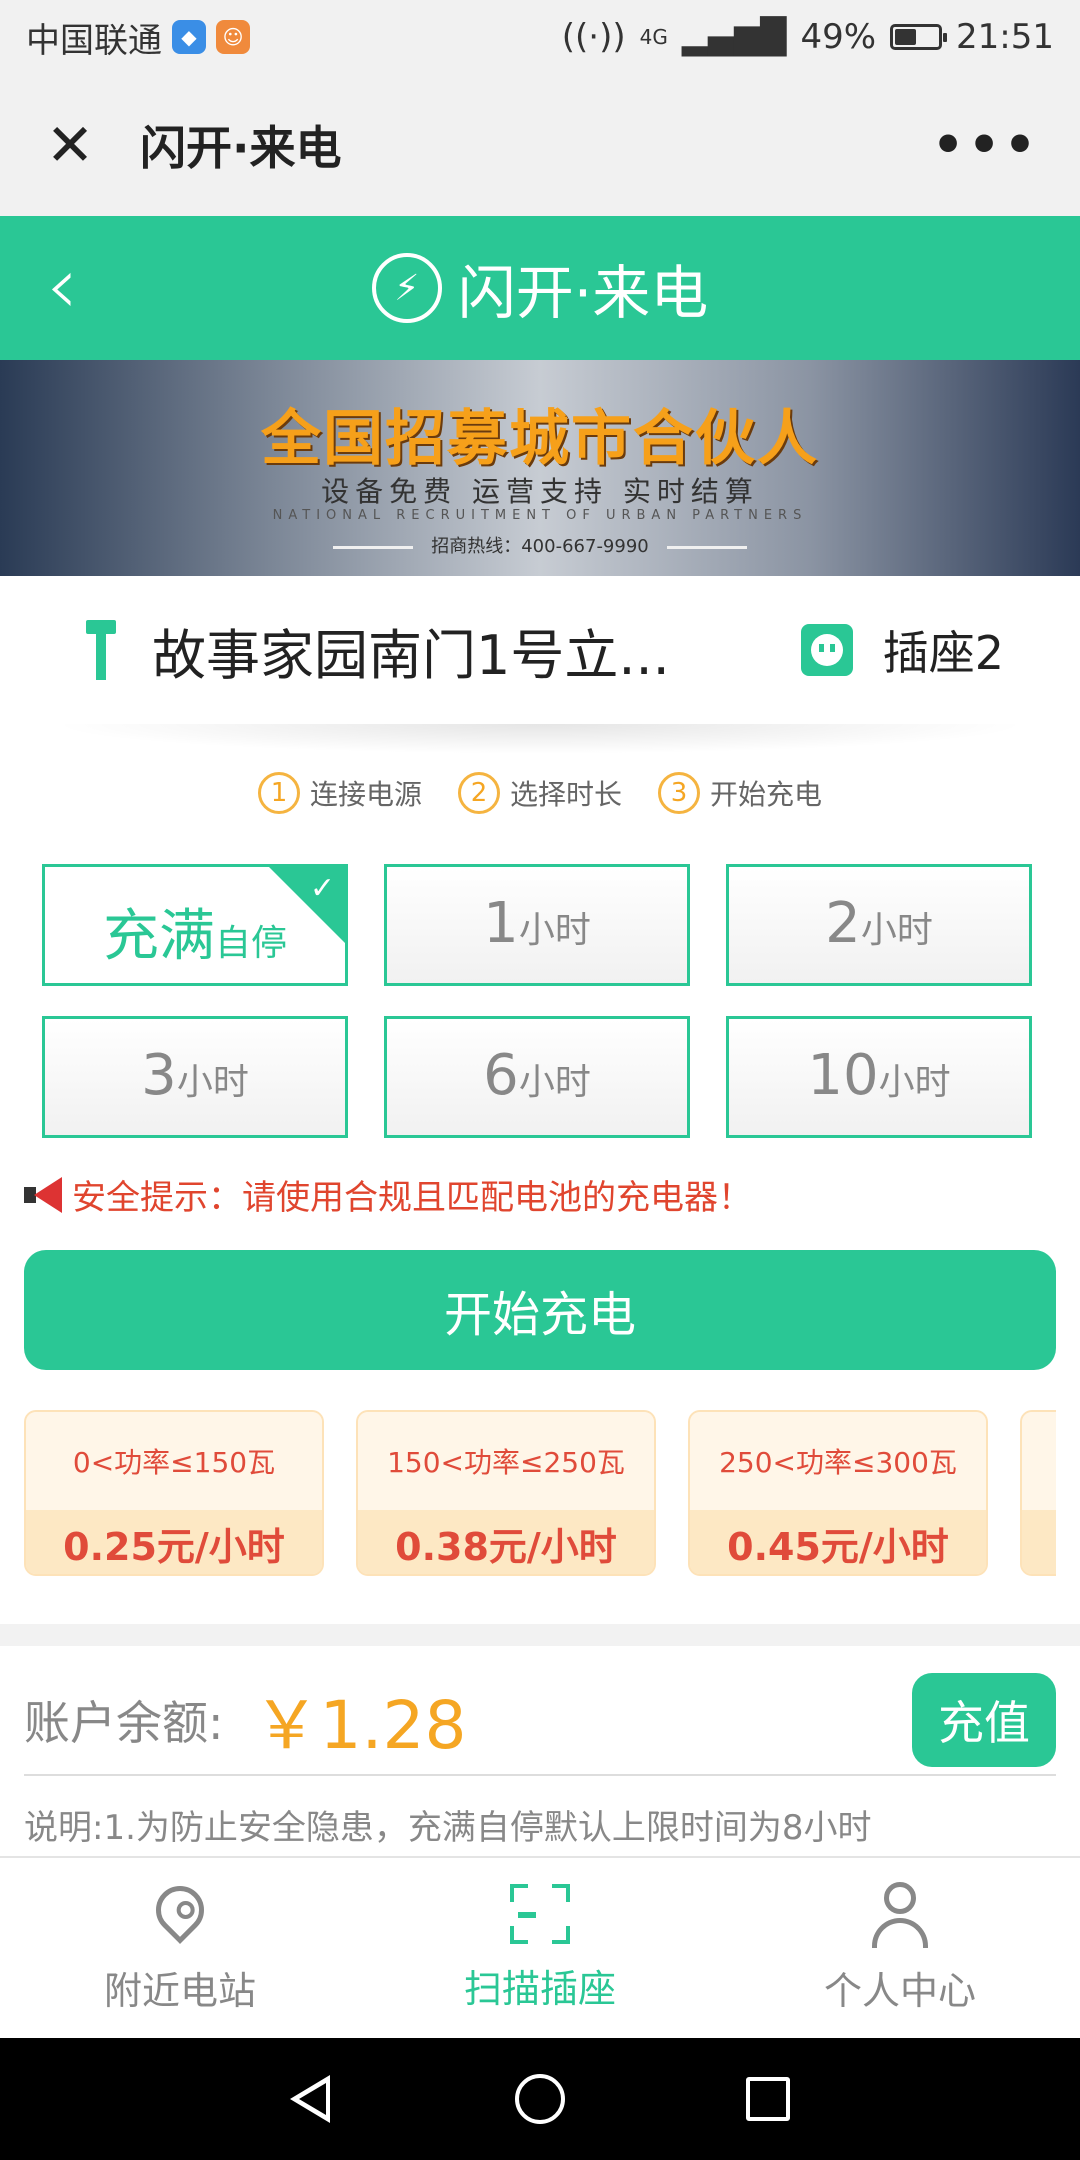 This screenshot has height=2160, width=1080. I want to click on step-label: 选择时长, so click(565, 794).